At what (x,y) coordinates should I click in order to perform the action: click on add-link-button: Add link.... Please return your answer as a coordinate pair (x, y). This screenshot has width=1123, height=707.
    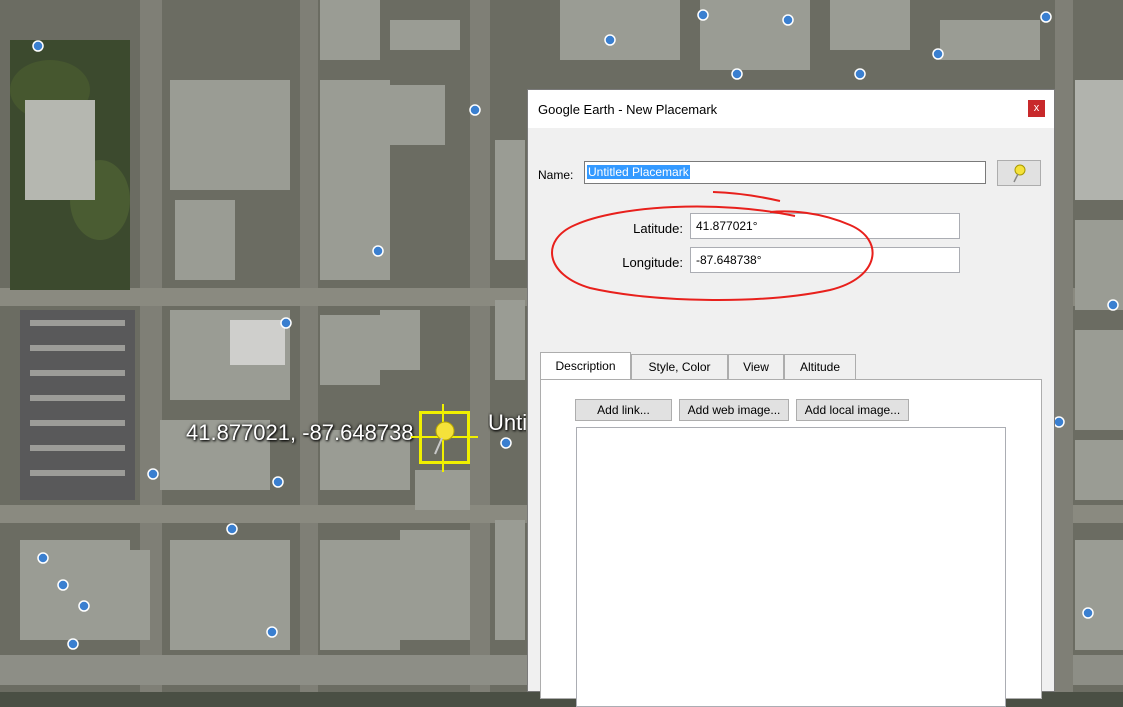
    Looking at the image, I should click on (623, 410).